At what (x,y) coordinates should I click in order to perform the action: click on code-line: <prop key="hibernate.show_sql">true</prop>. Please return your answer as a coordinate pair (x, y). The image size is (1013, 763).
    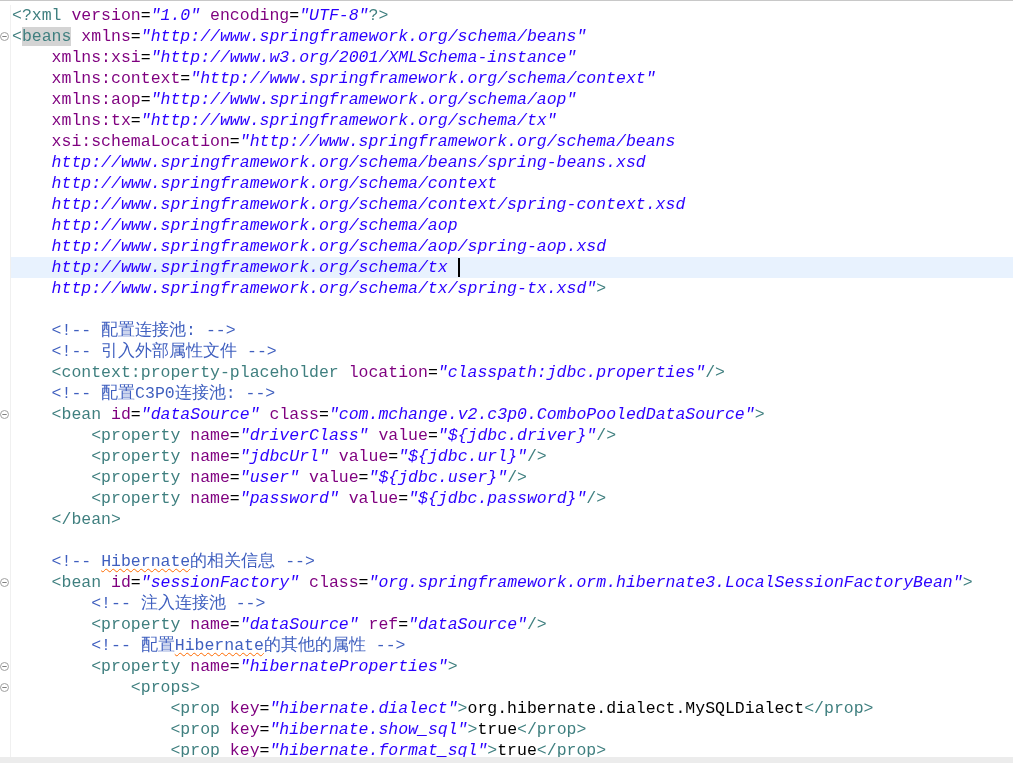
    Looking at the image, I should click on (378, 729).